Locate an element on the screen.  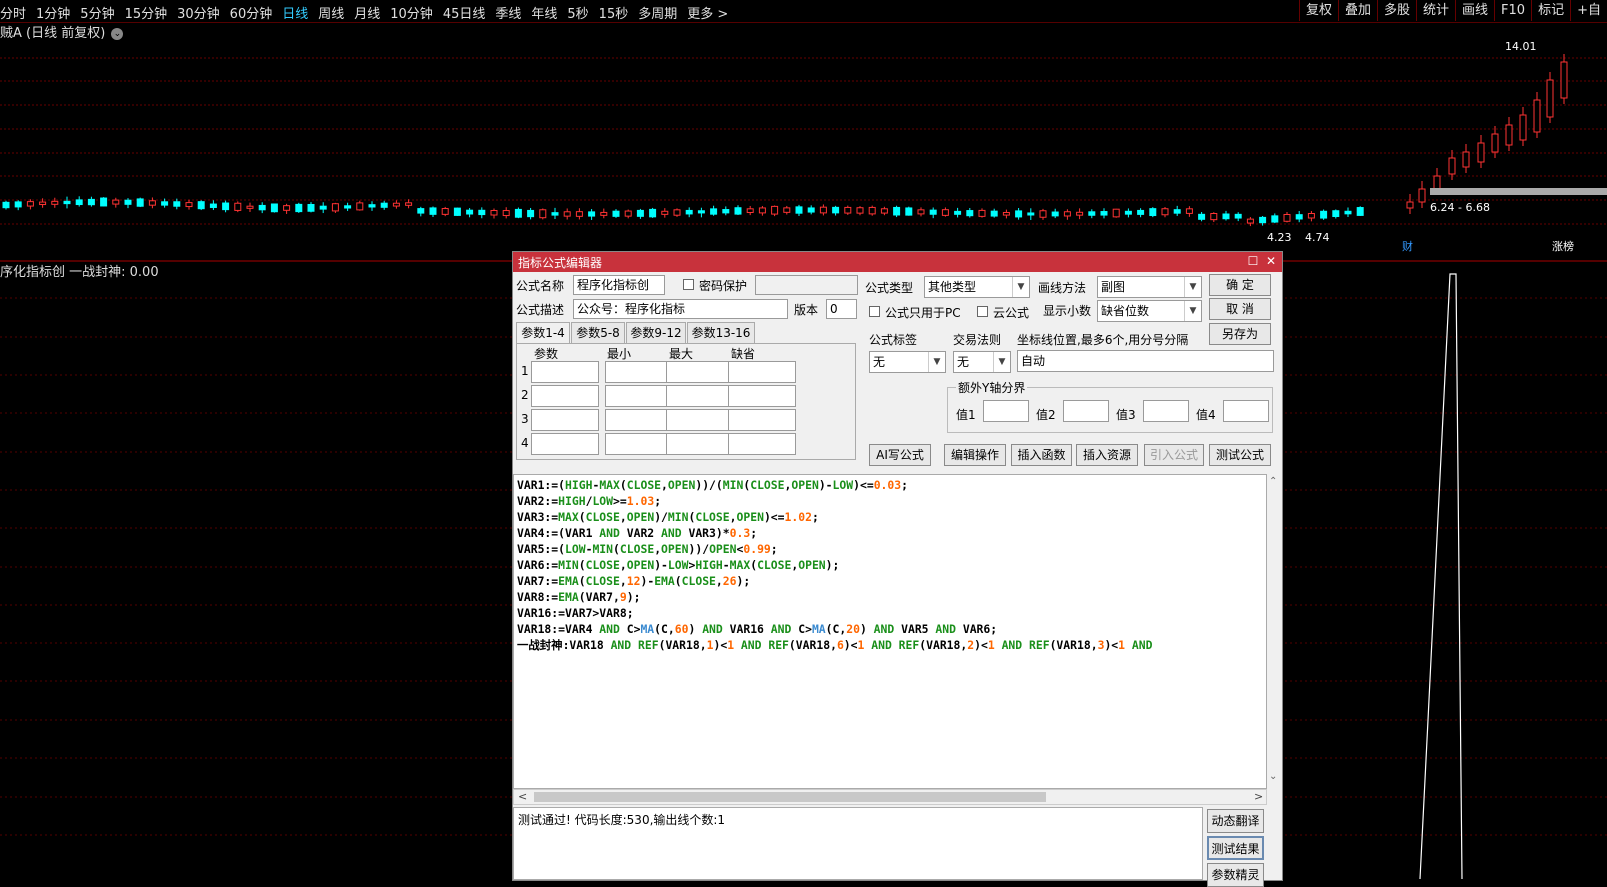
param-wizard-button: 参数精灵 is located at coordinates (1235, 875).